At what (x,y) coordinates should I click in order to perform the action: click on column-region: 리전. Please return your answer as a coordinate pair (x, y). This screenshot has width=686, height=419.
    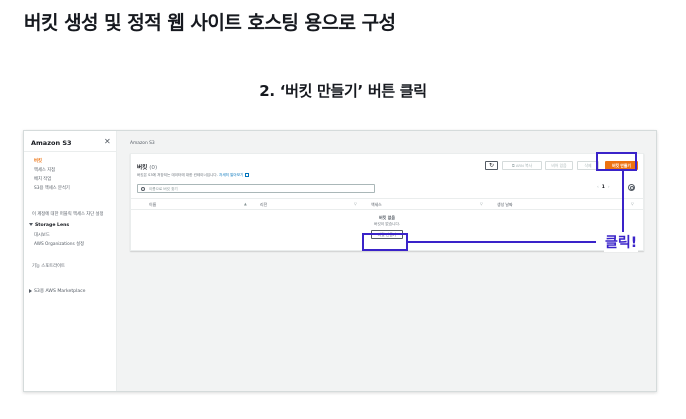
    Looking at the image, I should click on (263, 205).